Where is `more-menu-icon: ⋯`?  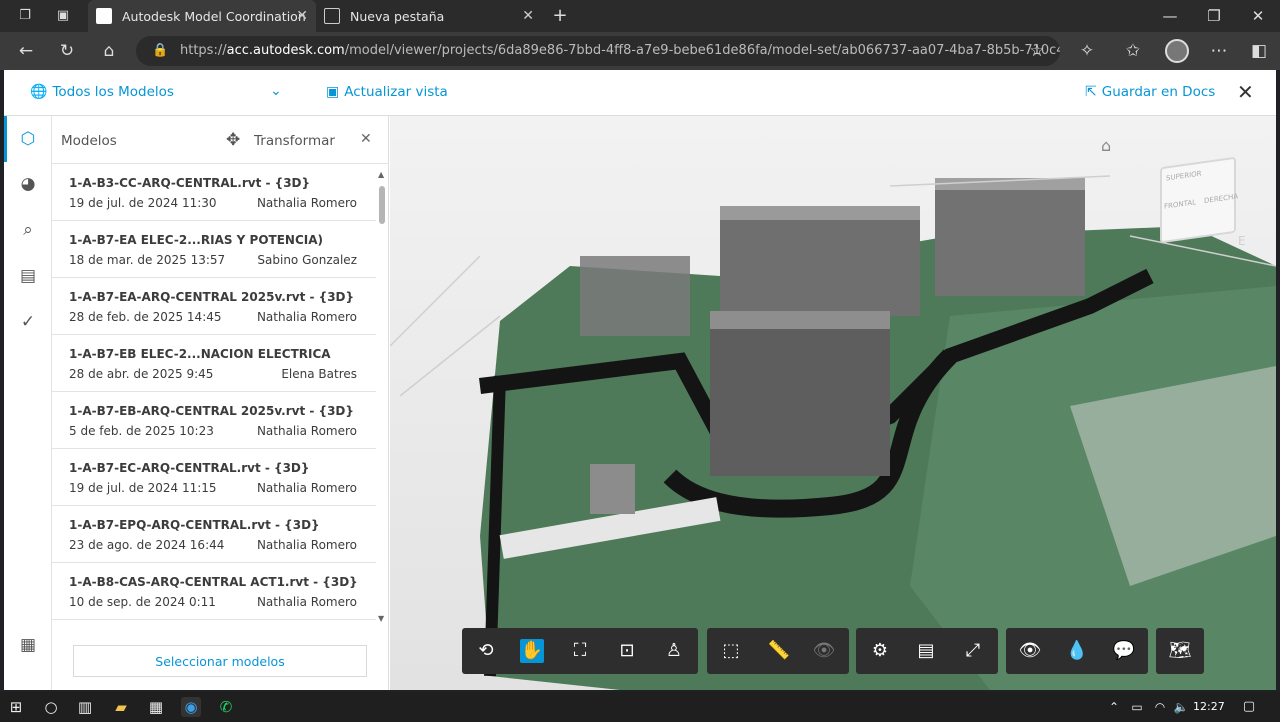 more-menu-icon: ⋯ is located at coordinates (1219, 51).